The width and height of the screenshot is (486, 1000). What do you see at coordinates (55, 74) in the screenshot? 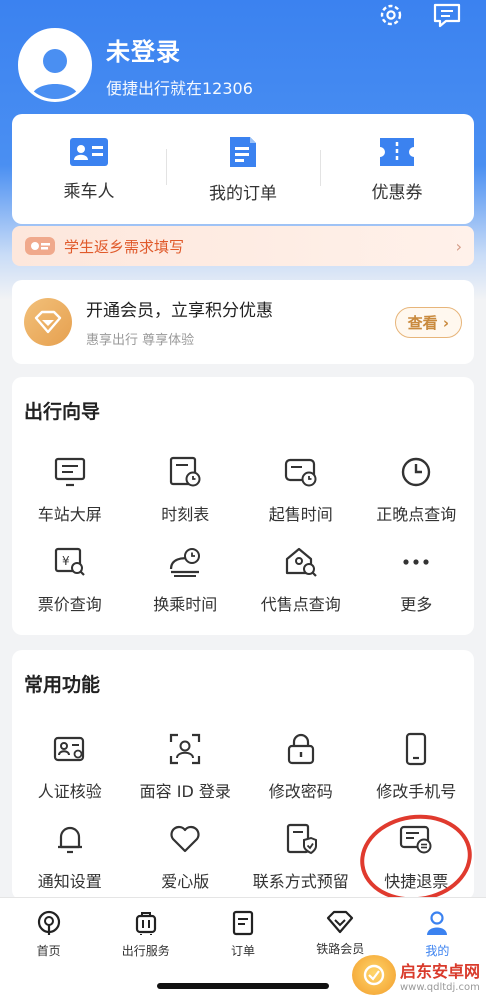
I see `user-avatar-icon` at bounding box center [55, 74].